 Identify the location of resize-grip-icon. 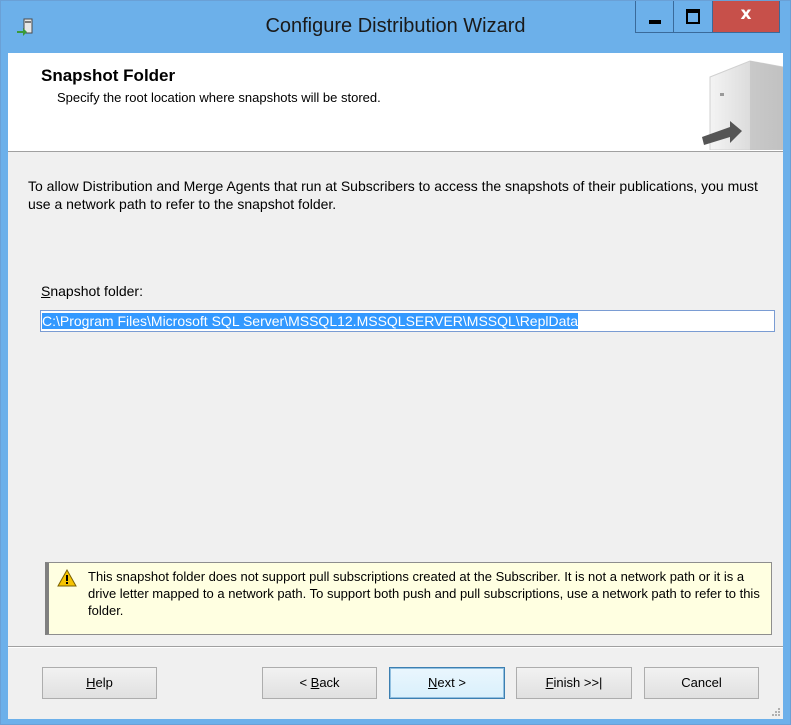
(776, 712).